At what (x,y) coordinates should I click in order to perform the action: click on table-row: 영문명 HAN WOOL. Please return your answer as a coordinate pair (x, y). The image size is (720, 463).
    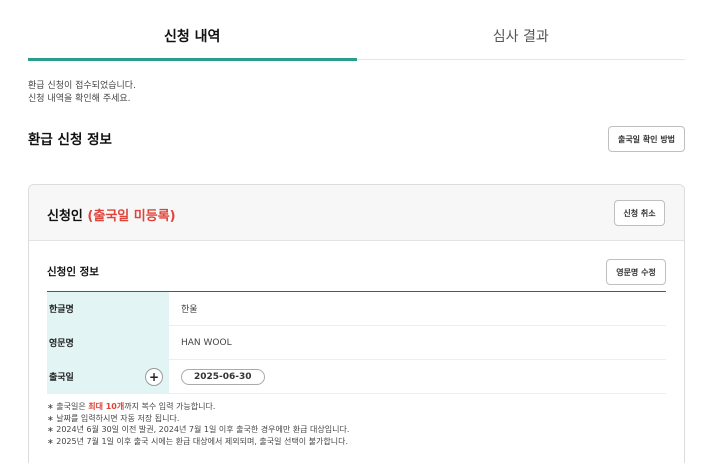
    Looking at the image, I should click on (356, 343).